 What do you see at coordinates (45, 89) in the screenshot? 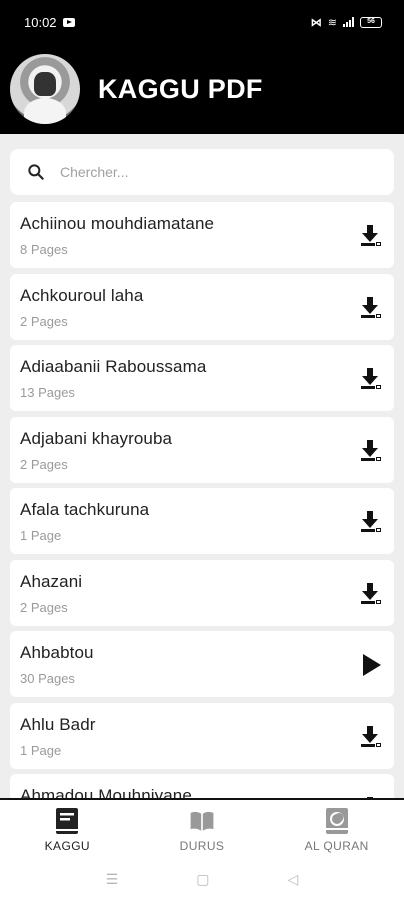
I see `avatar` at bounding box center [45, 89].